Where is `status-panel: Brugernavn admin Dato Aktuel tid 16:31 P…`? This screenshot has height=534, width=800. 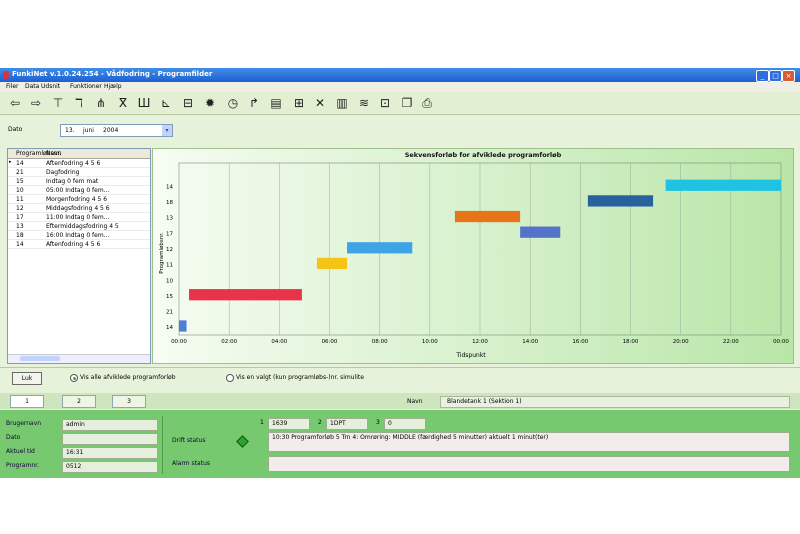
status-panel: Brugernavn admin Dato Aktuel tid 16:31 P… is located at coordinates (400, 444).